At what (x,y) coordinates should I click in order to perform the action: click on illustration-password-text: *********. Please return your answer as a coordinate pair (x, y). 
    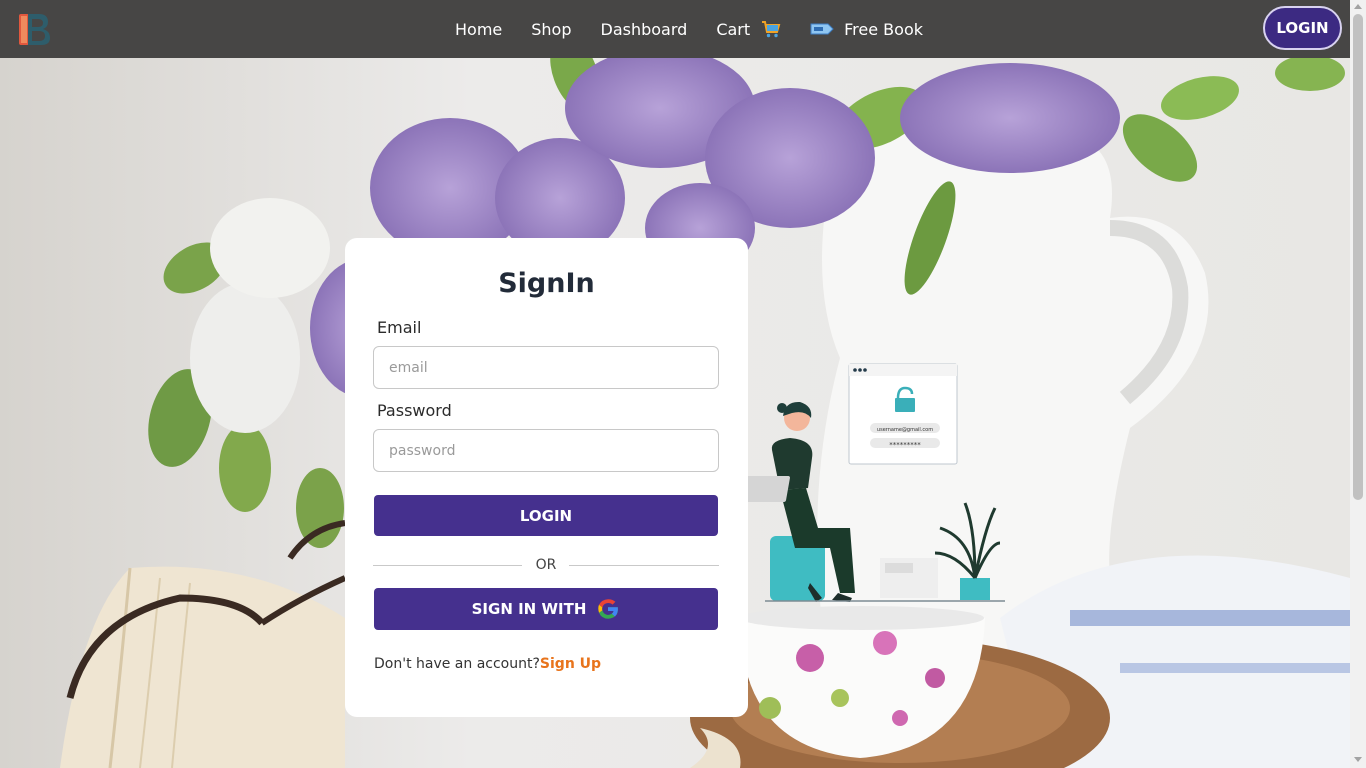
    Looking at the image, I should click on (905, 445).